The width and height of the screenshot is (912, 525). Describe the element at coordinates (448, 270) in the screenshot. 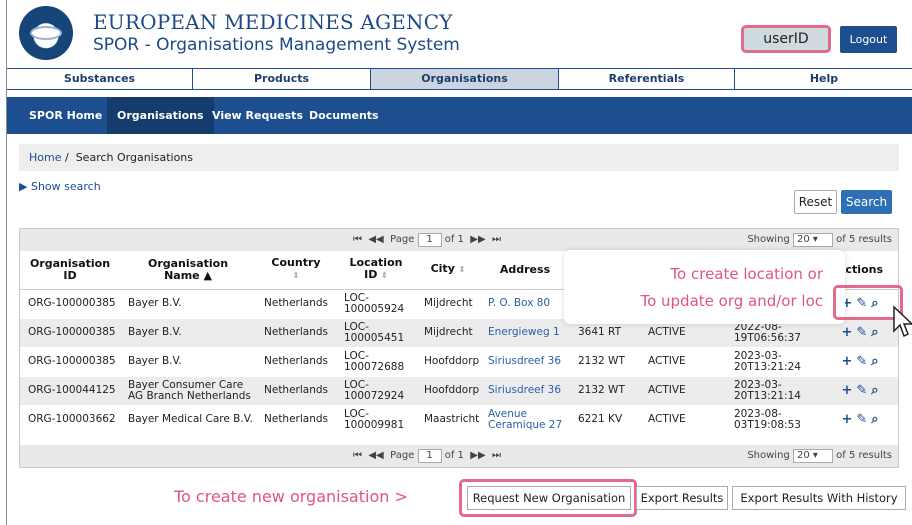

I see `col-city: City ⇕` at that location.